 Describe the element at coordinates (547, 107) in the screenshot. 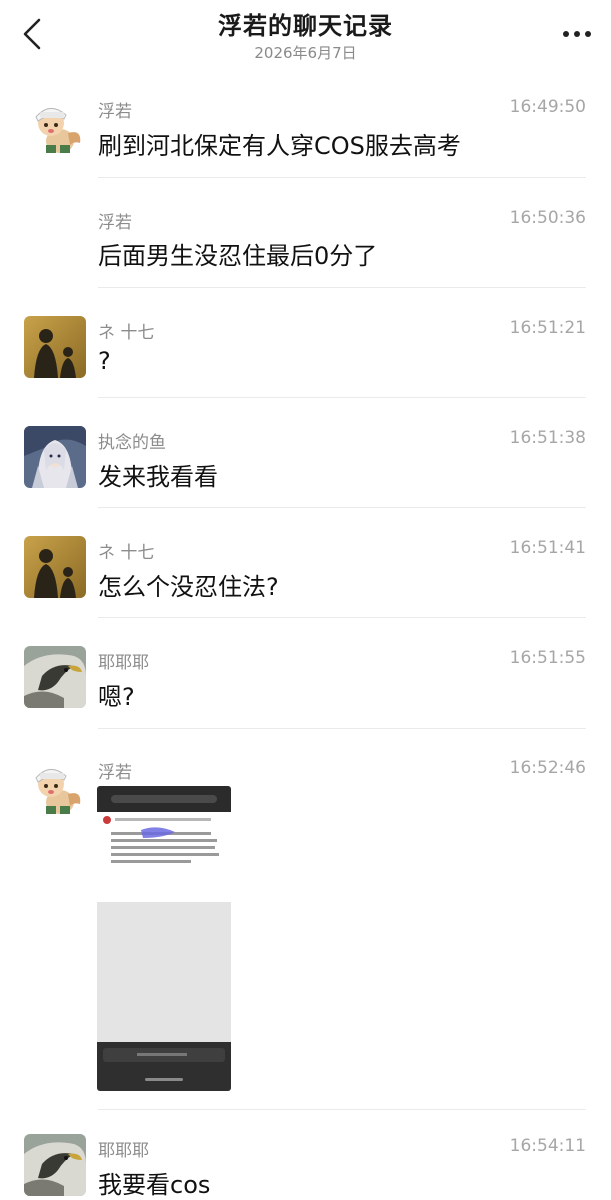

I see `message-time: 16:49:50` at that location.